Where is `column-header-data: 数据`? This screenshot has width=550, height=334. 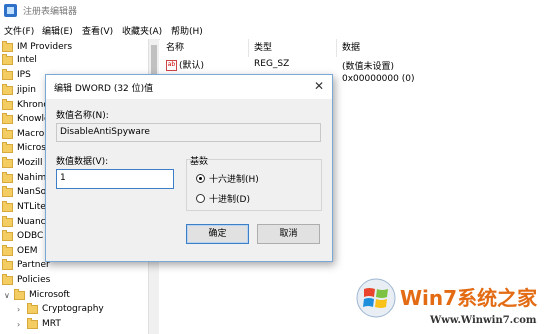
column-header-data: 数据 is located at coordinates (392, 48).